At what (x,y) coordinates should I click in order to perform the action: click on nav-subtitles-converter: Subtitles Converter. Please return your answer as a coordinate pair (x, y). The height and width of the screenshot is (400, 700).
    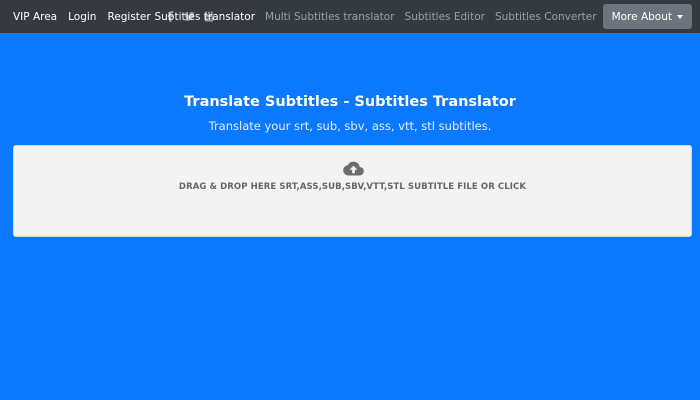
    Looking at the image, I should click on (546, 17).